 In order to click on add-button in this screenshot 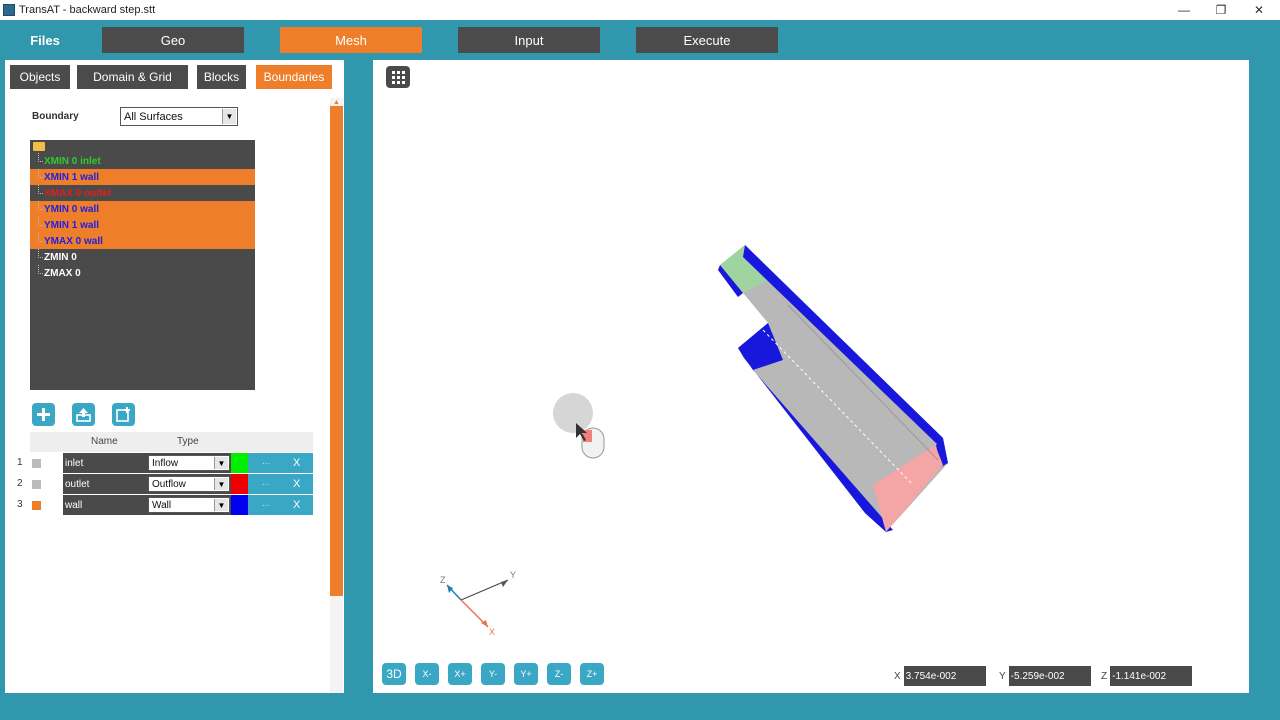, I will do `click(43, 414)`.